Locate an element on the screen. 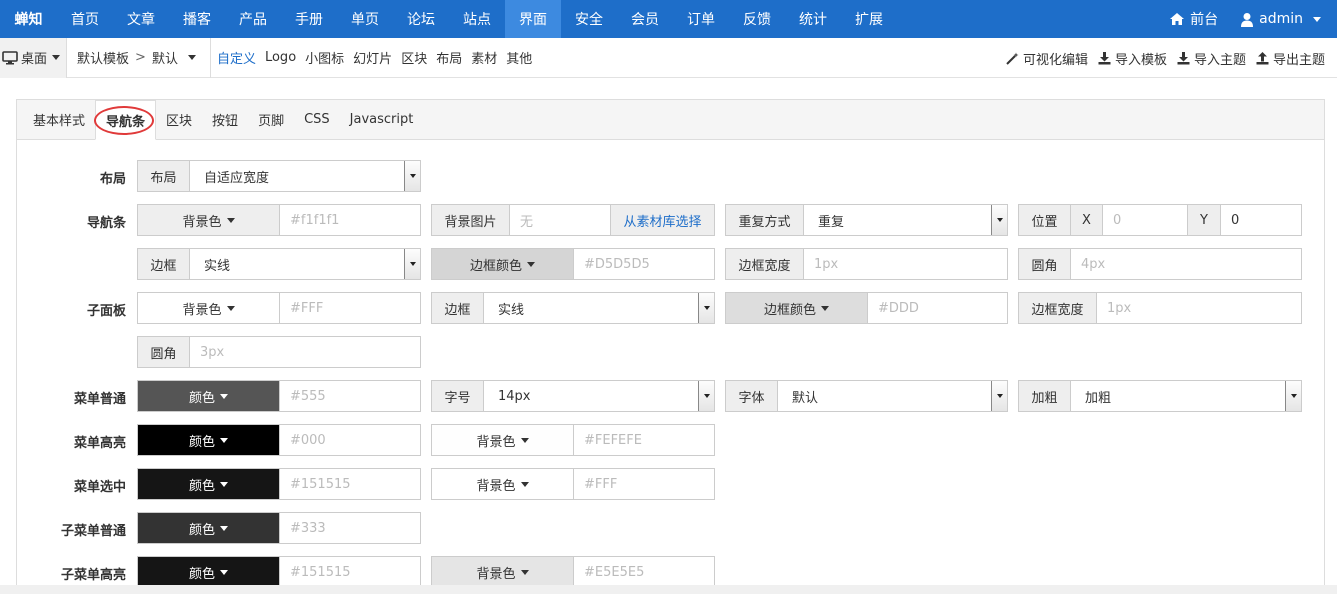  menu-hover-color-button: 颜色 is located at coordinates (209, 440).